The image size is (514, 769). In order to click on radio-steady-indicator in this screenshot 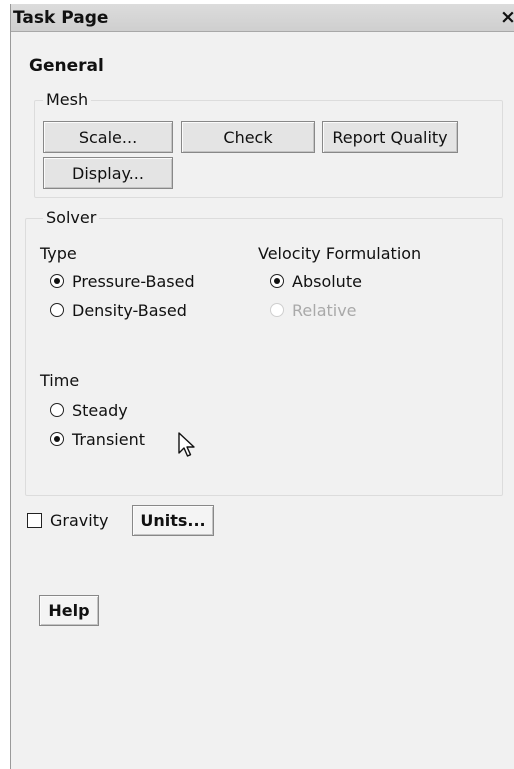, I will do `click(57, 410)`.